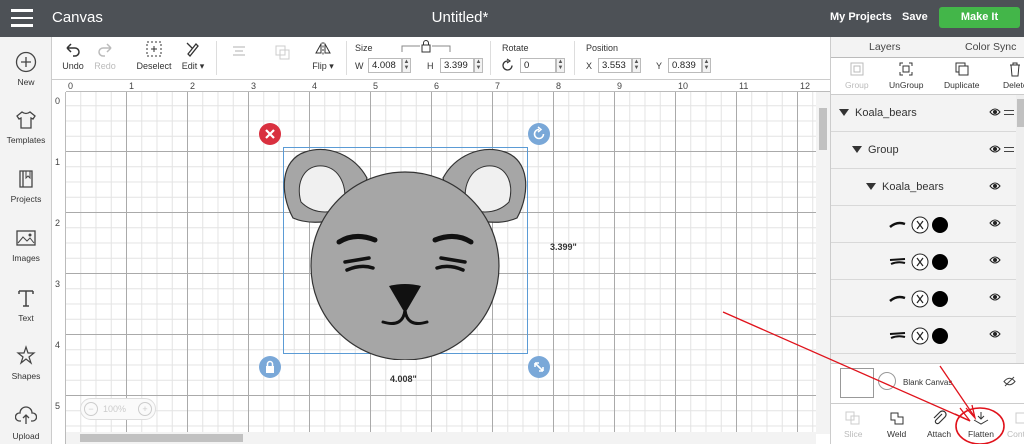  Describe the element at coordinates (923, 150) in the screenshot. I see `layer-row: Group` at that location.